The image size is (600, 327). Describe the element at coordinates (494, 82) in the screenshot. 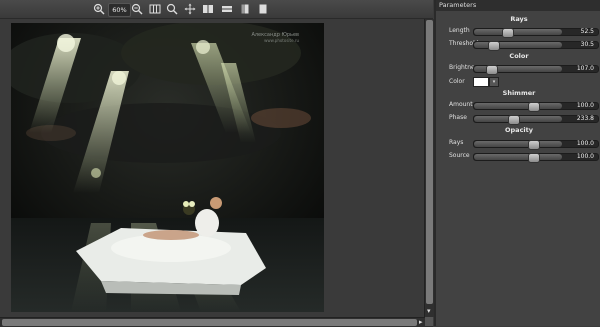

I see `chevron-down-icon: ▾` at that location.